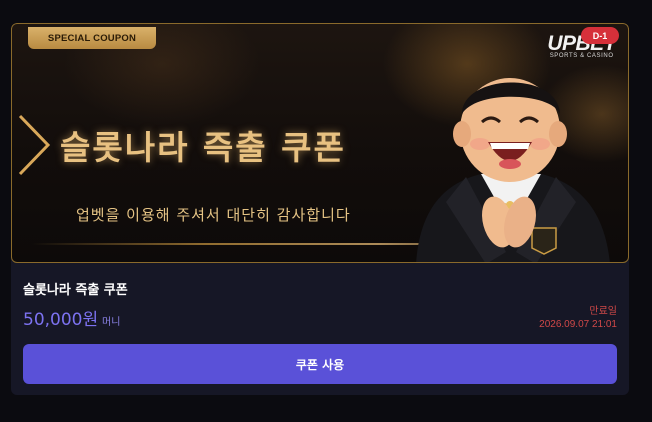 Image resolution: width=652 pixels, height=422 pixels. Describe the element at coordinates (513, 170) in the screenshot. I see `mascot-illustration` at that location.